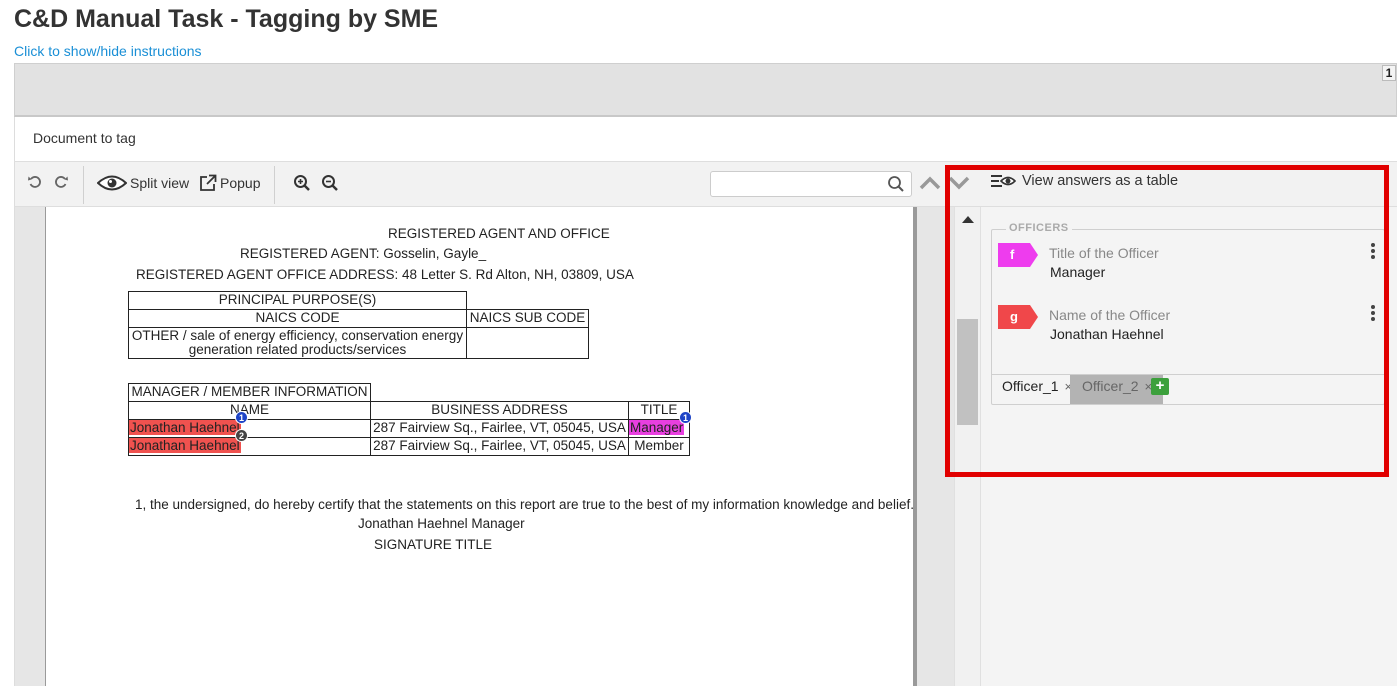  What do you see at coordinates (108, 51) in the screenshot?
I see `instructions-toggle-link: Click to show/hide instructions` at bounding box center [108, 51].